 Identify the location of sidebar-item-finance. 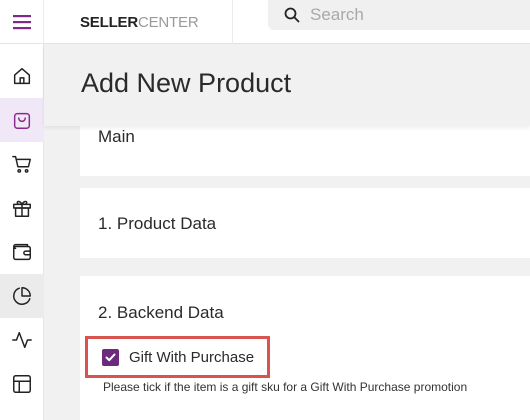
(22, 252).